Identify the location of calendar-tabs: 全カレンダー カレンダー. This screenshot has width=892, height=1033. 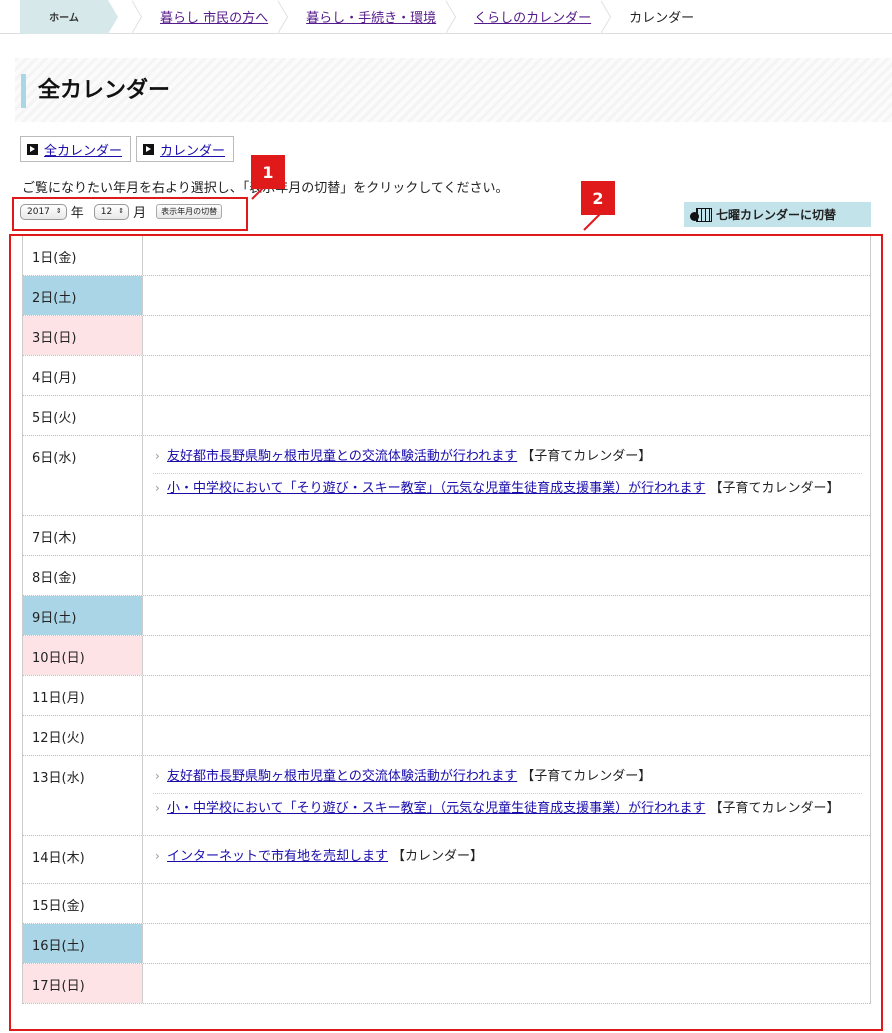
(127, 149).